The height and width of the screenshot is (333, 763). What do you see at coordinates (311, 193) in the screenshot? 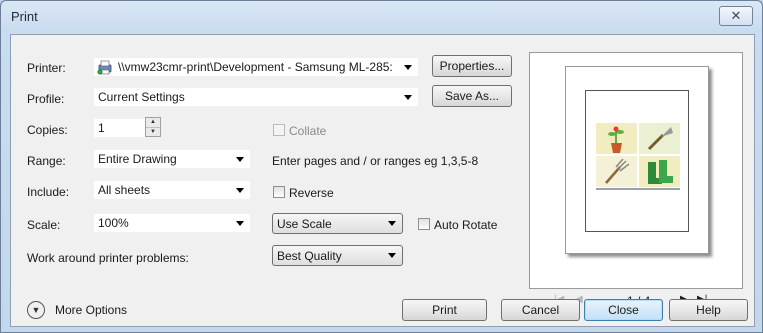
I see `reverse-label: Reverse` at bounding box center [311, 193].